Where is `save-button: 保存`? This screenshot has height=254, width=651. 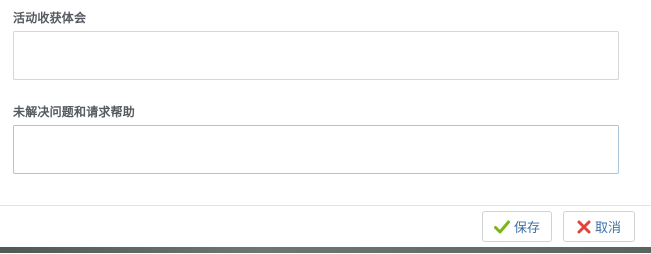
save-button: 保存 is located at coordinates (517, 226).